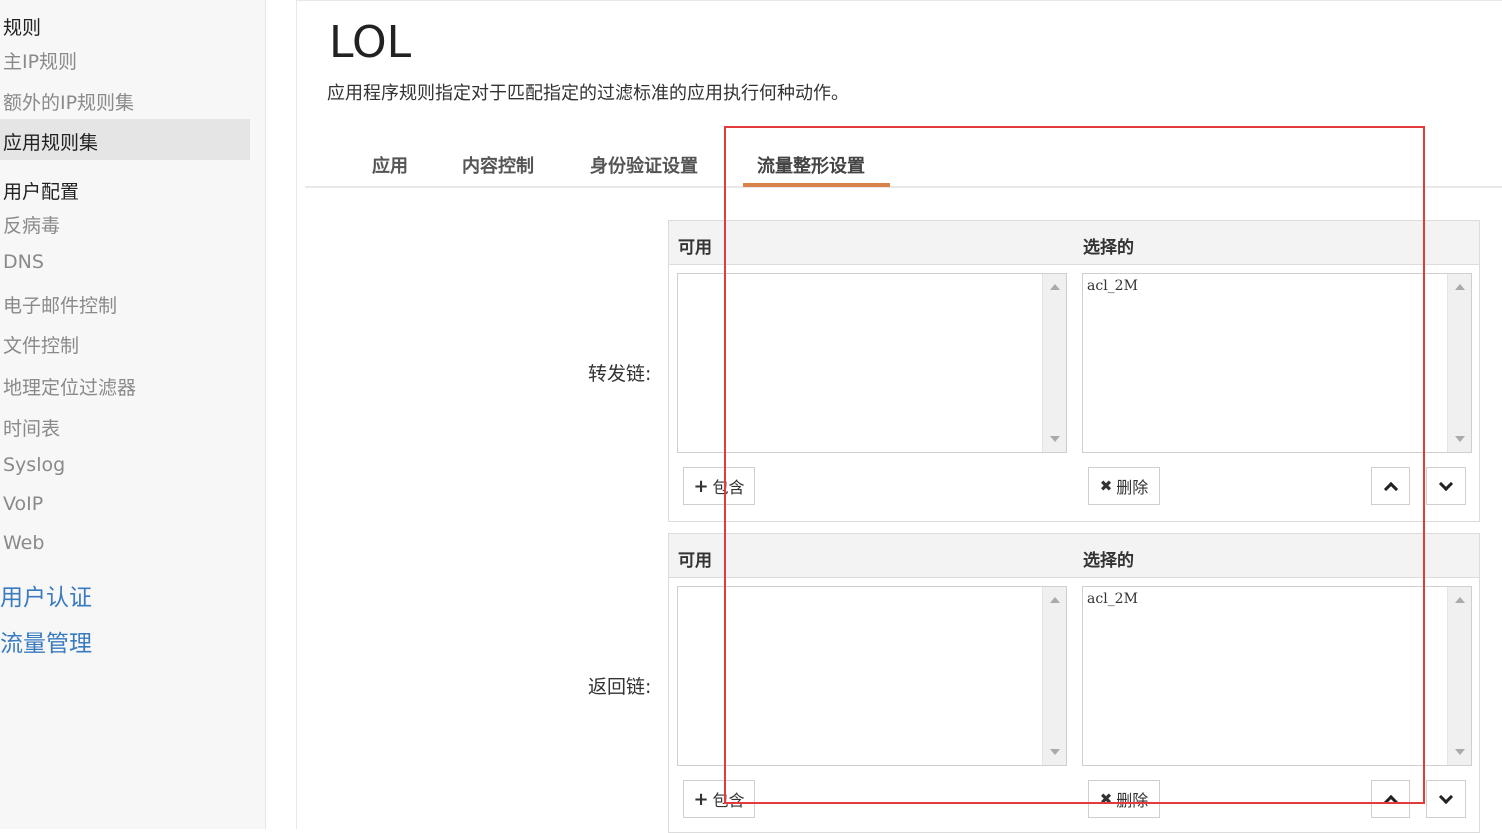 Image resolution: width=1502 pixels, height=833 pixels. What do you see at coordinates (41, 192) in the screenshot?
I see `sidebar-heading-user-config: 用户配置` at bounding box center [41, 192].